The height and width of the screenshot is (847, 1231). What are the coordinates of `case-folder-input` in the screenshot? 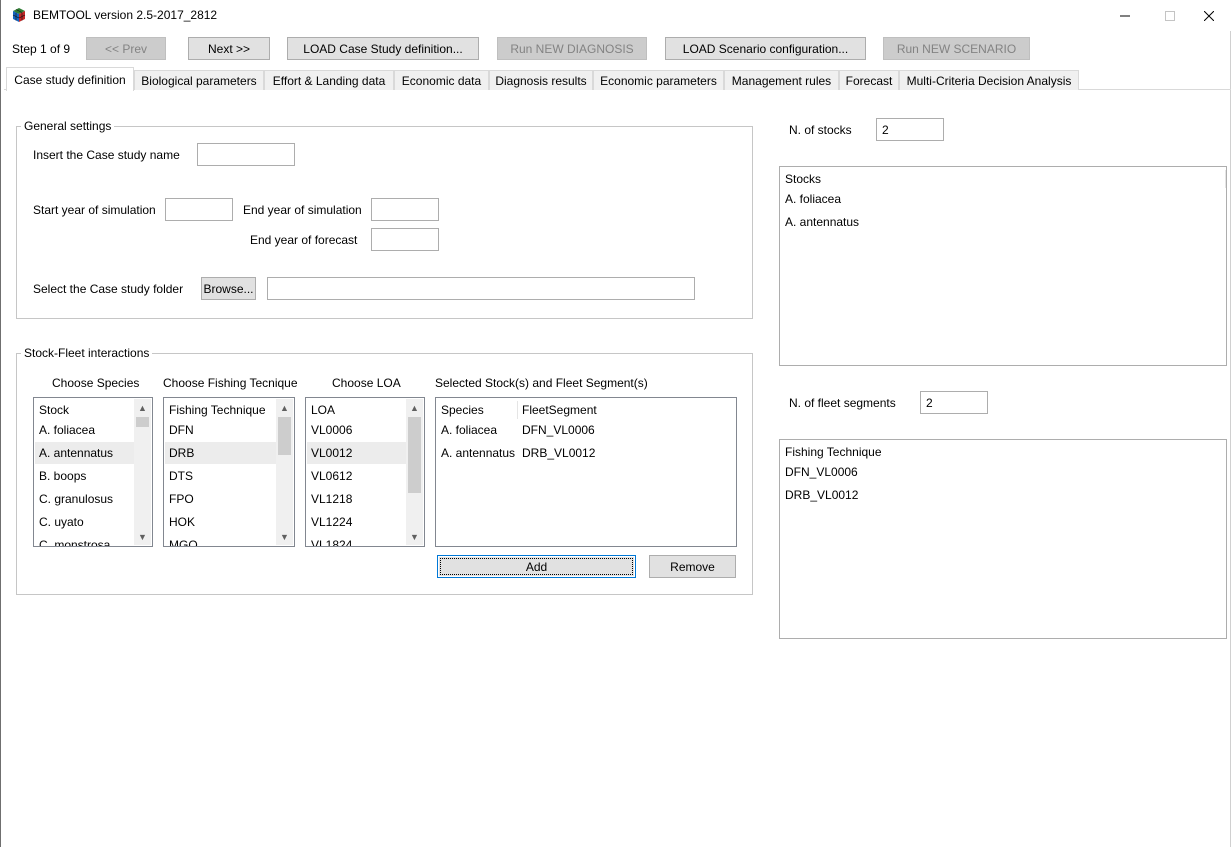 It's located at (481, 288).